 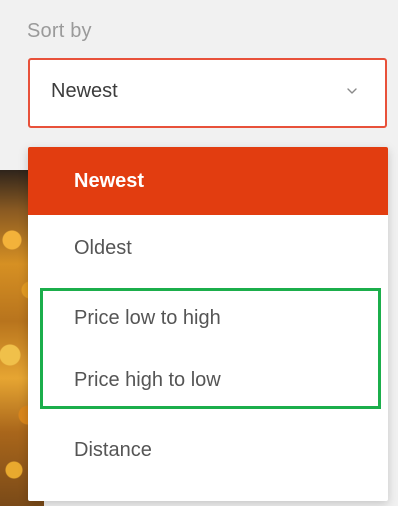 What do you see at coordinates (208, 380) in the screenshot?
I see `sort-option-price-high-to-low: Price high to low` at bounding box center [208, 380].